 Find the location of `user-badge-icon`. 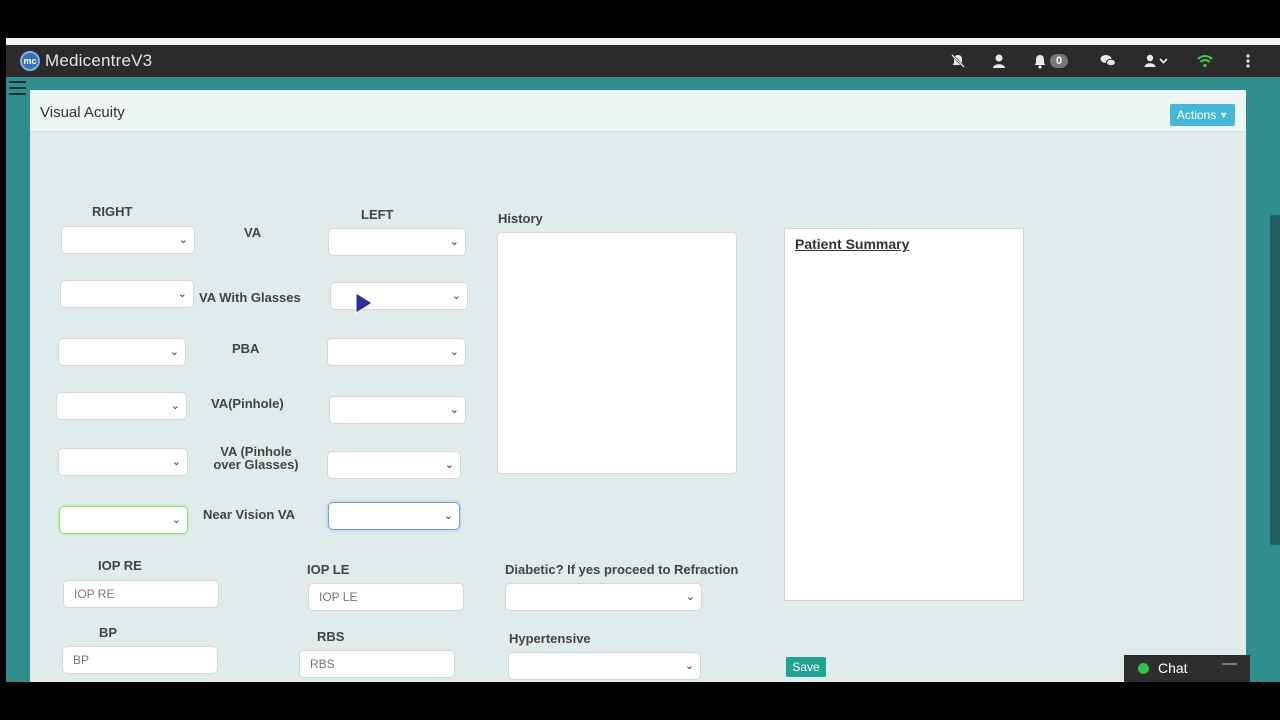

user-badge-icon is located at coordinates (999, 61).